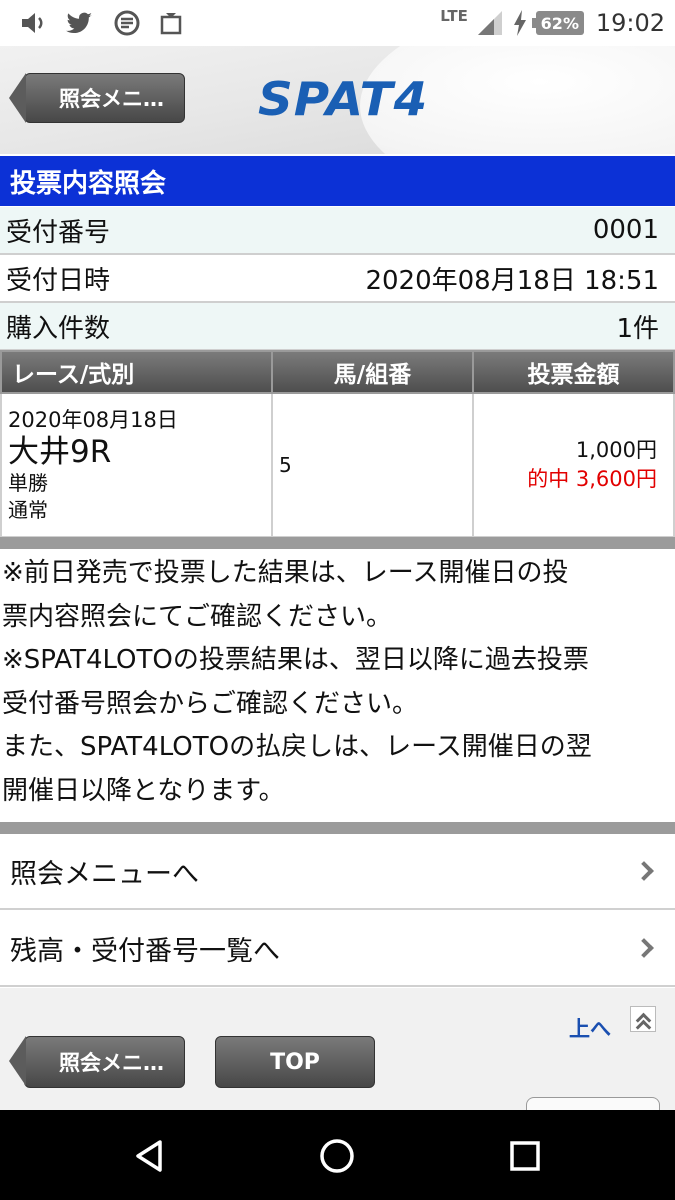 Image resolution: width=675 pixels, height=1200 pixels. I want to click on column-header-race: レース/式別, so click(136, 372).